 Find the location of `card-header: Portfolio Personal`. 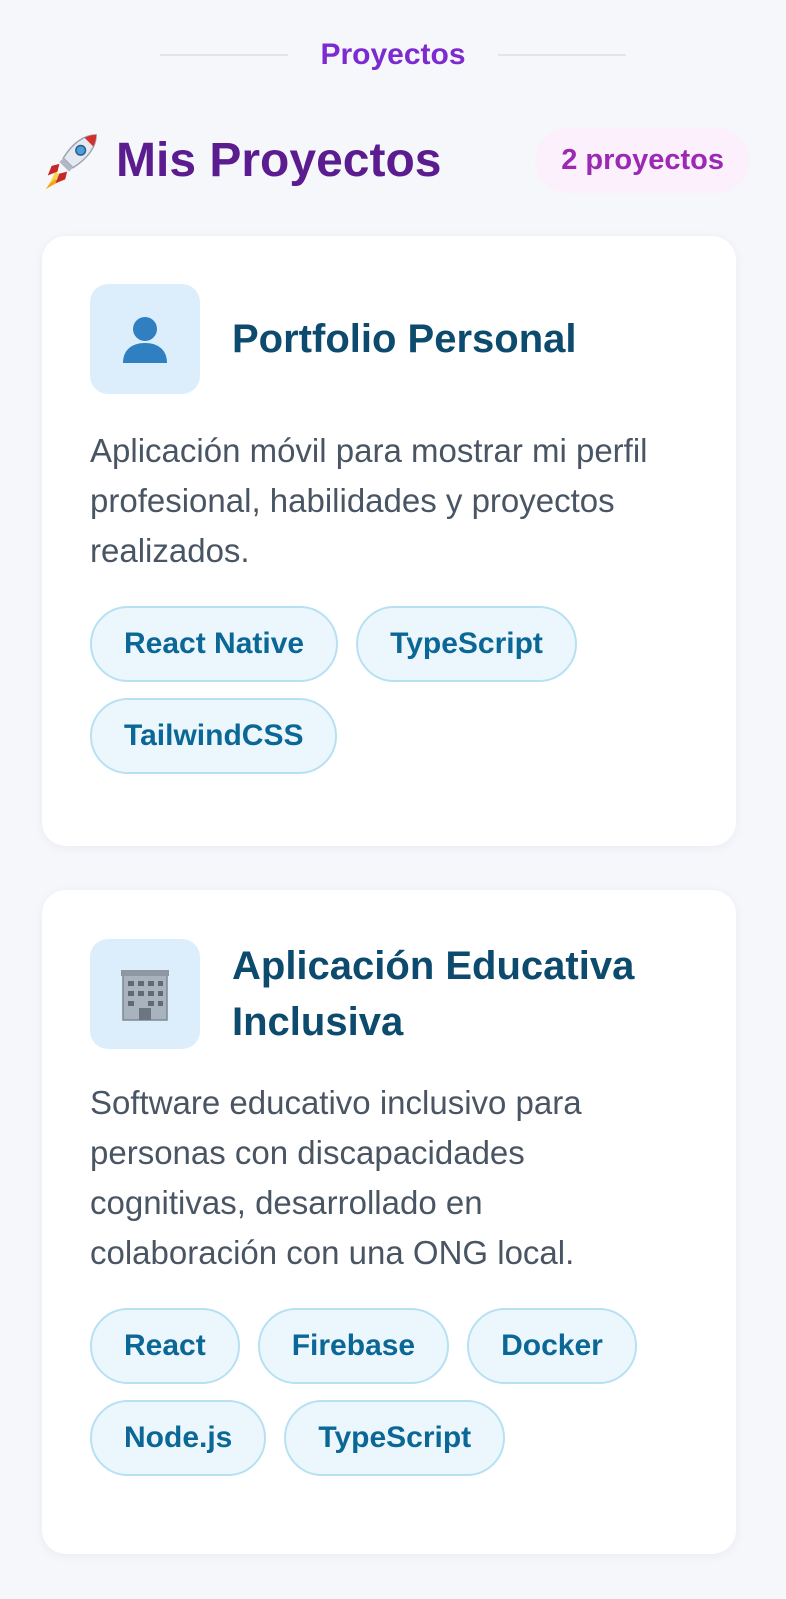

card-header: Portfolio Personal is located at coordinates (389, 339).